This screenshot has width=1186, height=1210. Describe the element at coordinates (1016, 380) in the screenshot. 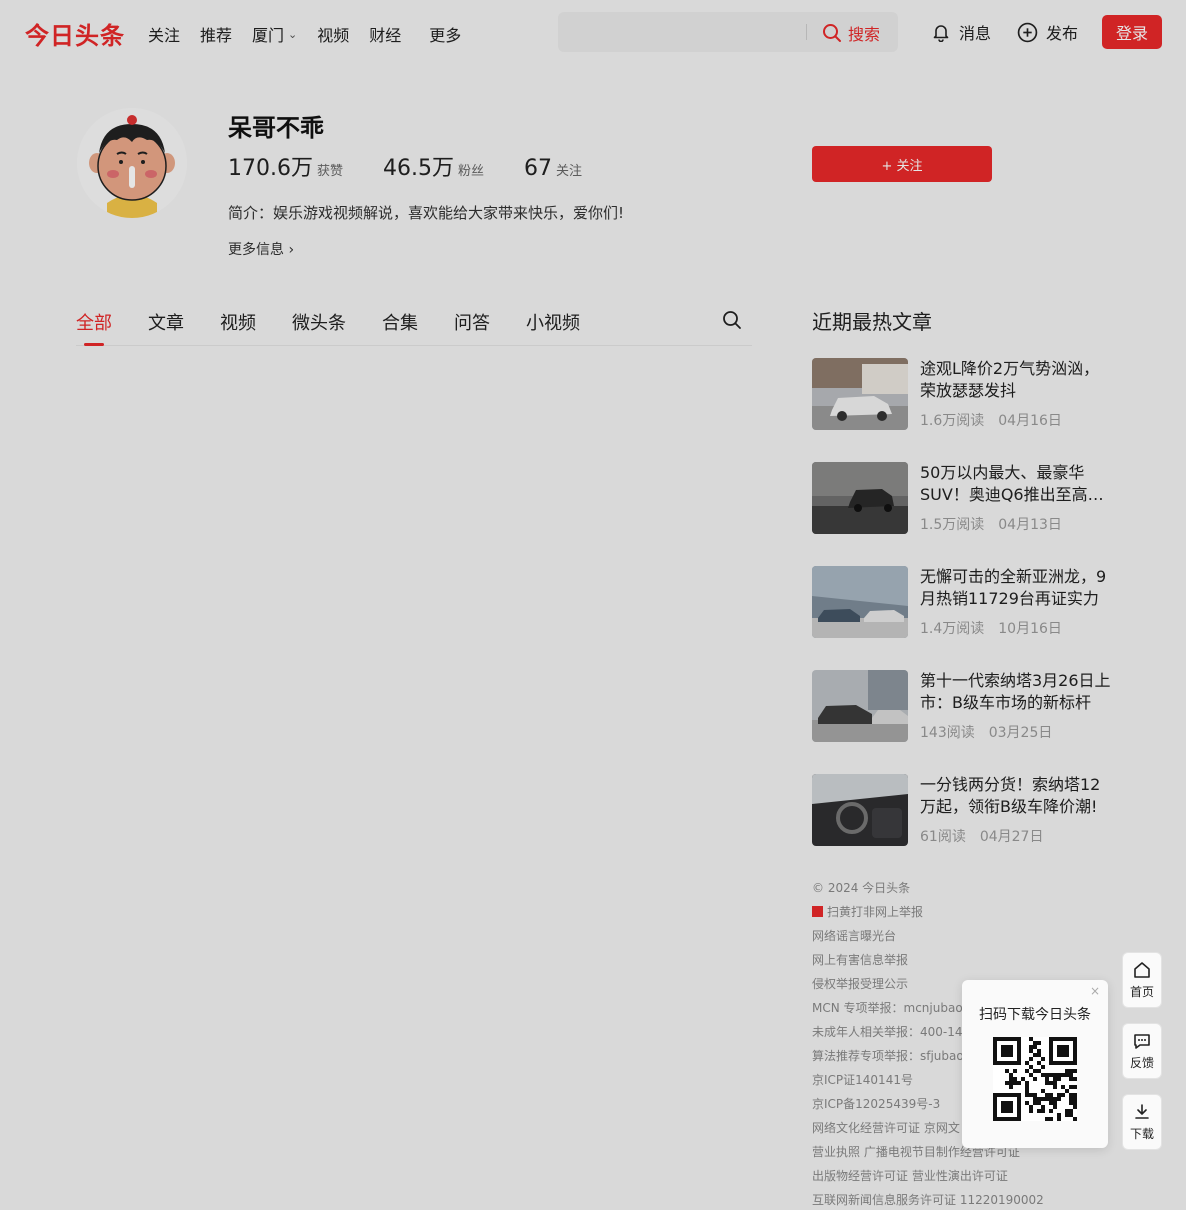

I see `article-title: 途观L降价2万气势汹汹，荣放瑟瑟发抖` at that location.